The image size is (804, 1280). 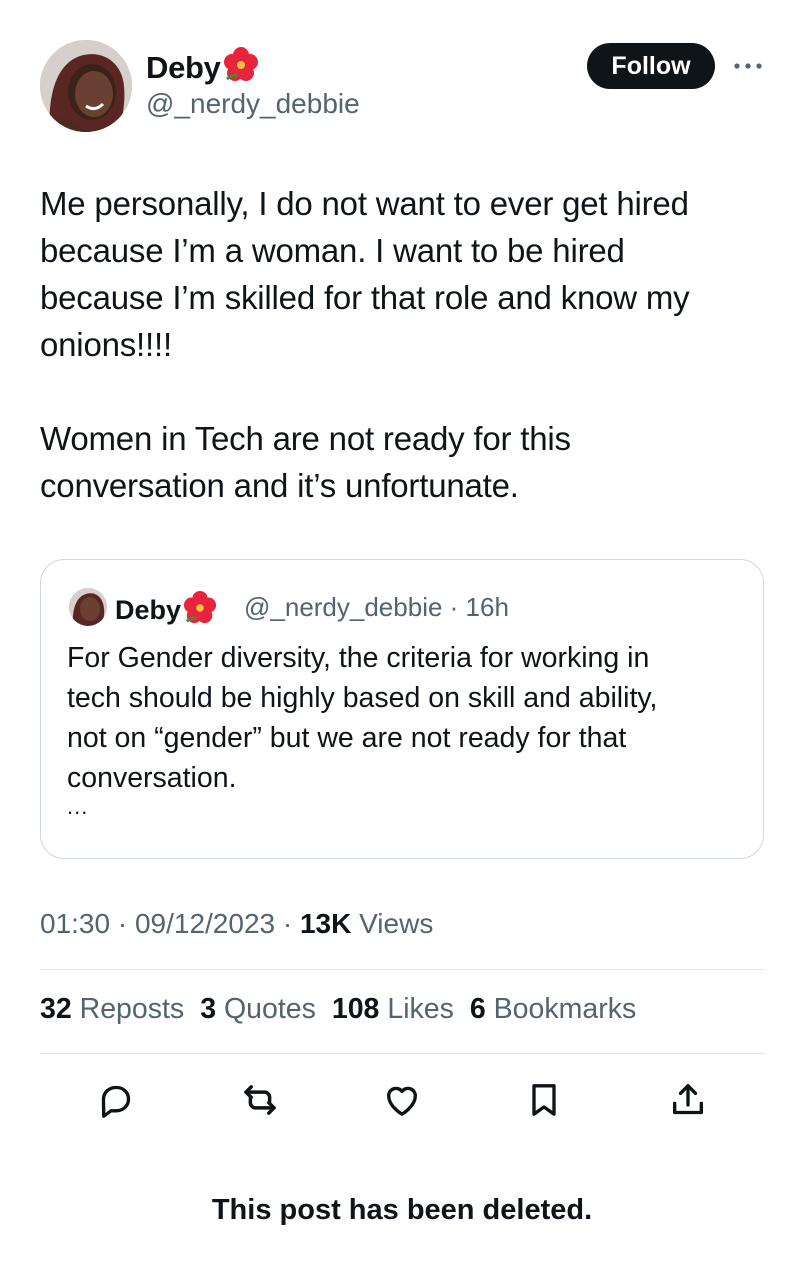 What do you see at coordinates (170, 923) in the screenshot?
I see `post-time-date: 01:30 · 09/12/2023 ·` at bounding box center [170, 923].